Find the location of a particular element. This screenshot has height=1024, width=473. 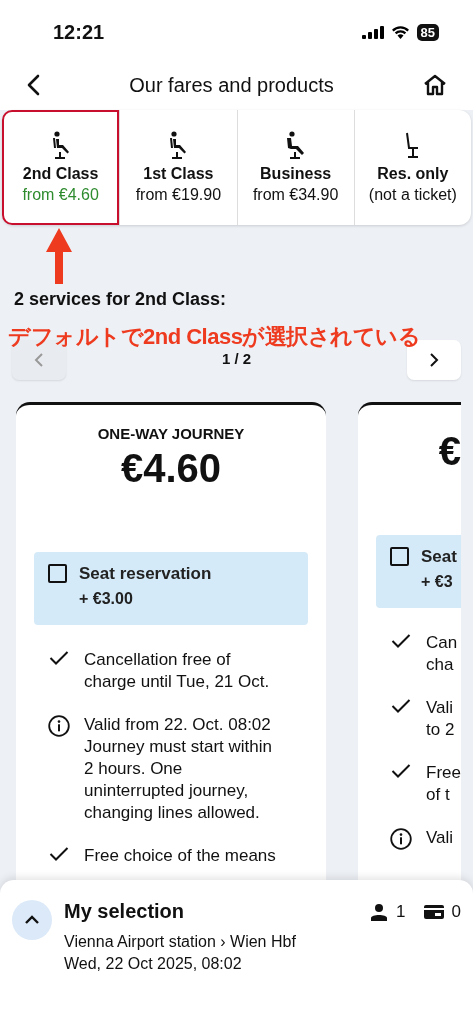

seated-person-icon is located at coordinates (295, 145).